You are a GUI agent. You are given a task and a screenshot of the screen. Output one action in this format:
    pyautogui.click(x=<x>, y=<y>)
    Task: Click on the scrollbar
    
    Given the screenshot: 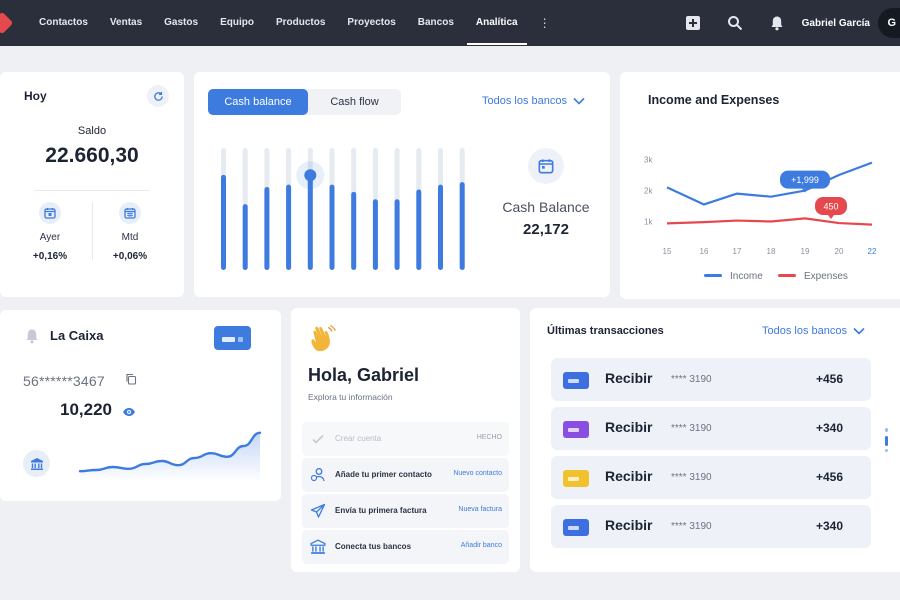 What is the action you would take?
    pyautogui.click(x=886, y=440)
    